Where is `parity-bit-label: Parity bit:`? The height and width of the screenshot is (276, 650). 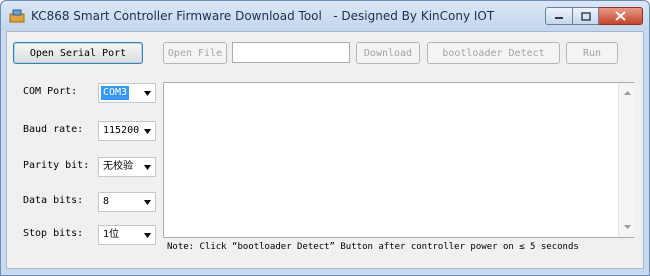 parity-bit-label: Parity bit: is located at coordinates (56, 165).